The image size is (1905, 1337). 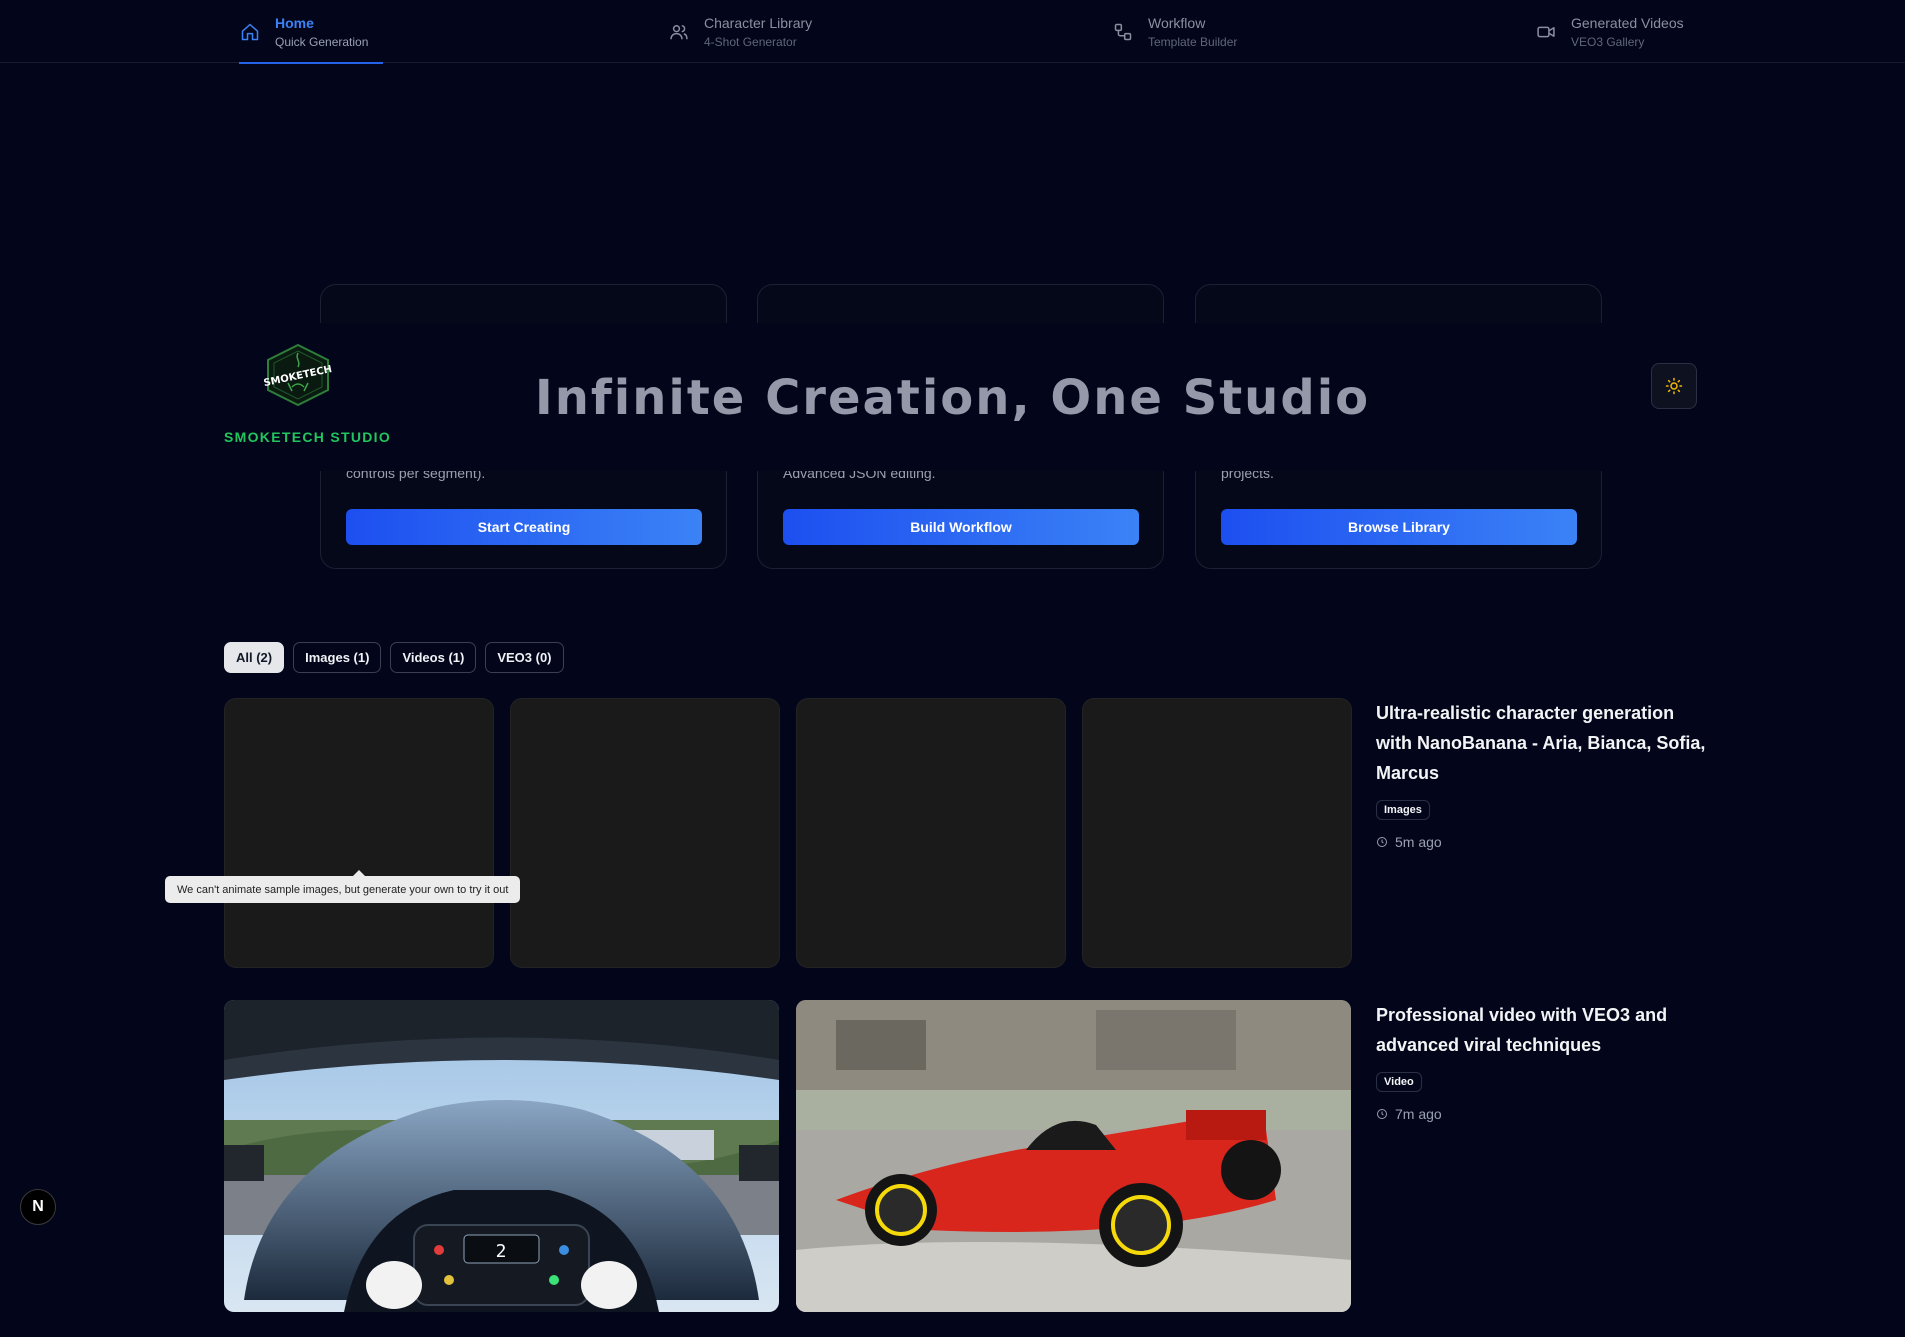 I want to click on type-badge: Images, so click(x=1403, y=810).